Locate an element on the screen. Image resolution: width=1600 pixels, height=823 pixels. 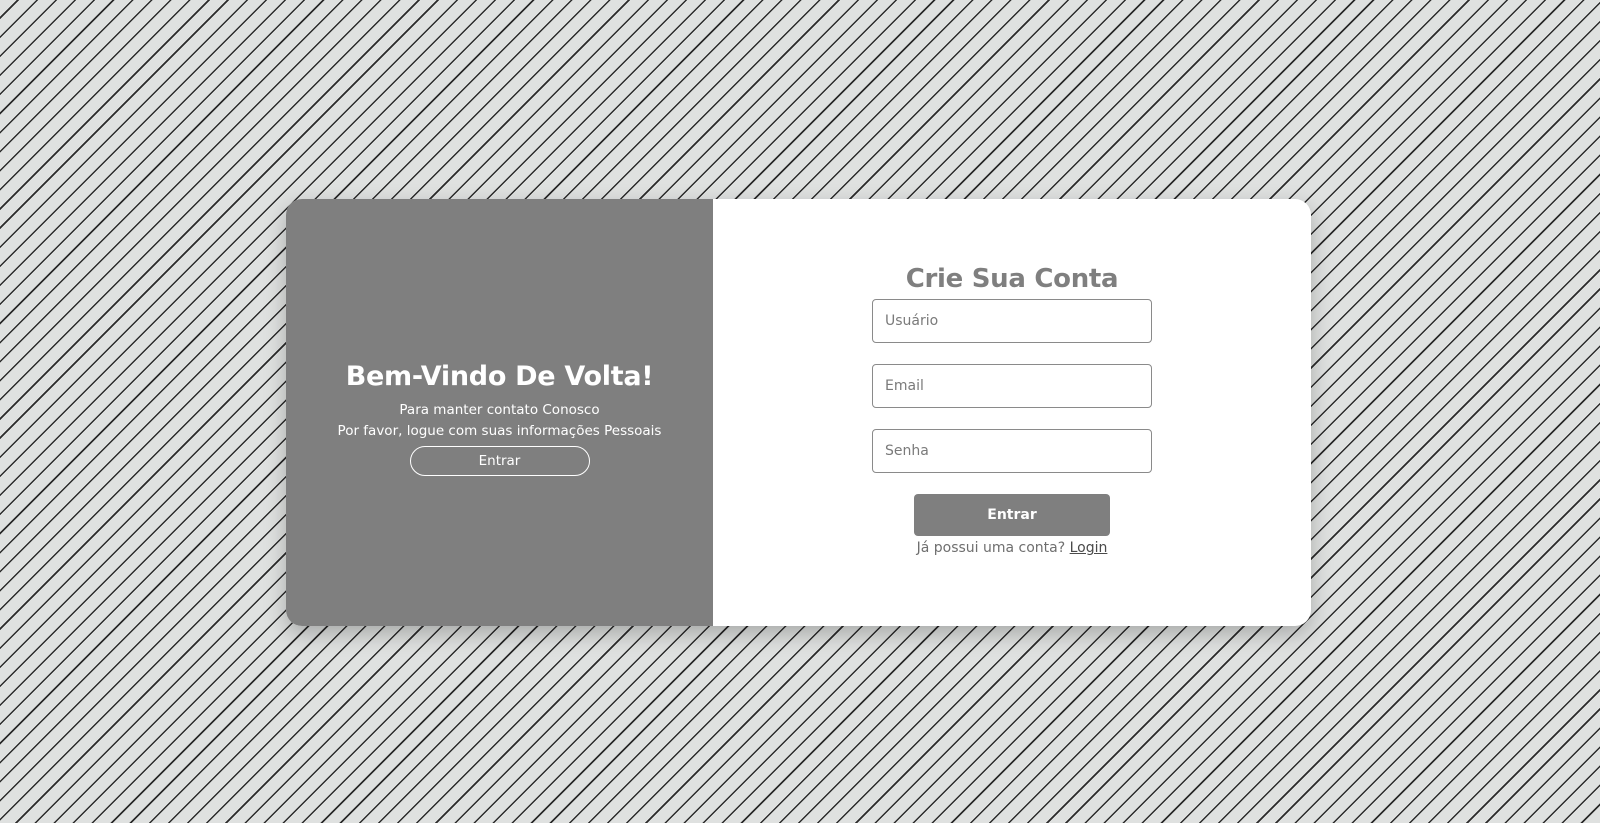
login-prompt: Já possui uma conta? Login is located at coordinates (1012, 548).